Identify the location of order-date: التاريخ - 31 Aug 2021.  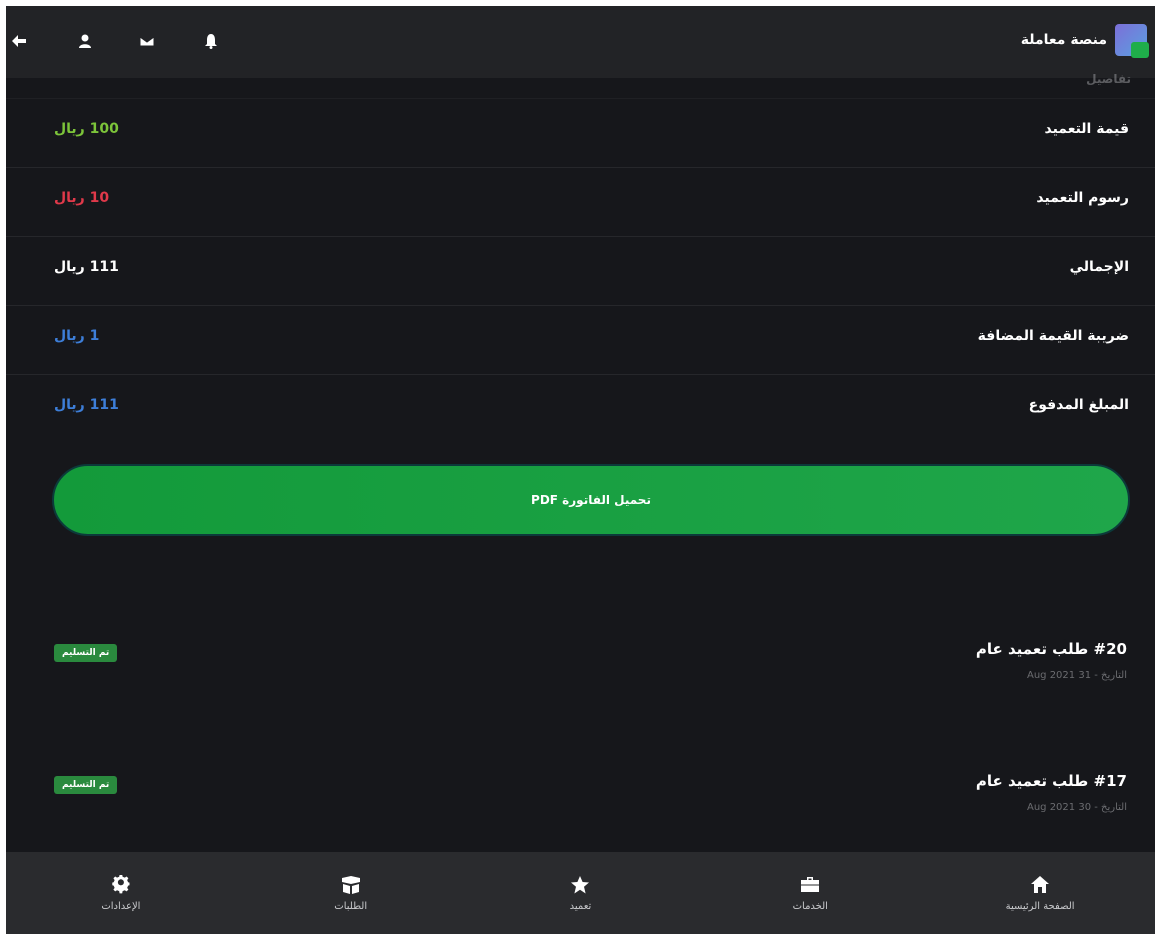
(1076, 675).